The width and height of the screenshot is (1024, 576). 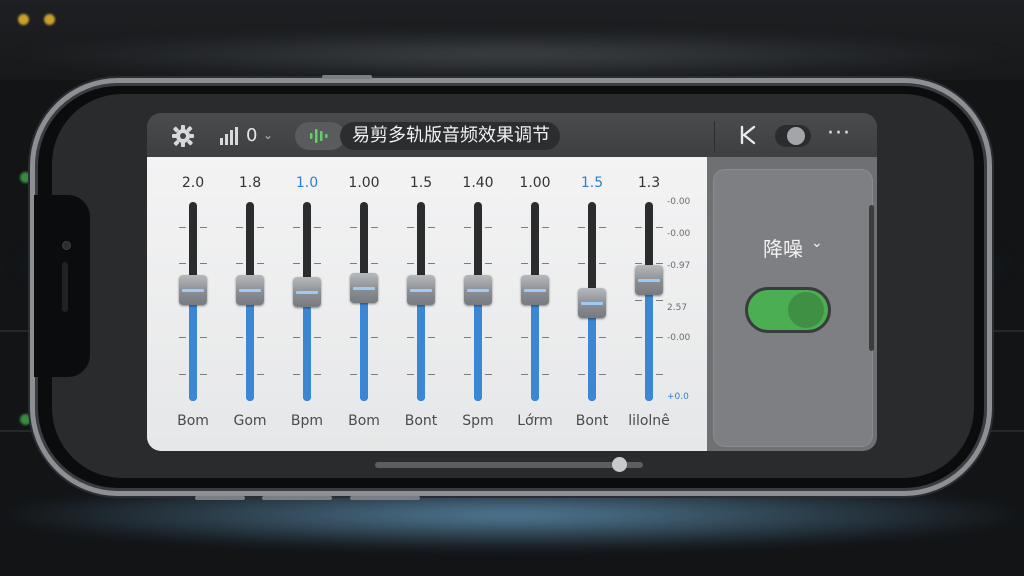 What do you see at coordinates (66, 245) in the screenshot?
I see `camera-icon` at bounding box center [66, 245].